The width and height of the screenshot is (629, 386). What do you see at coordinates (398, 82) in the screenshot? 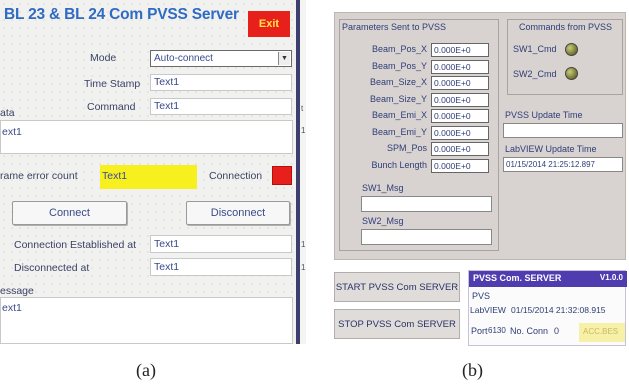
I see `param-label: Beam_Size_X` at bounding box center [398, 82].